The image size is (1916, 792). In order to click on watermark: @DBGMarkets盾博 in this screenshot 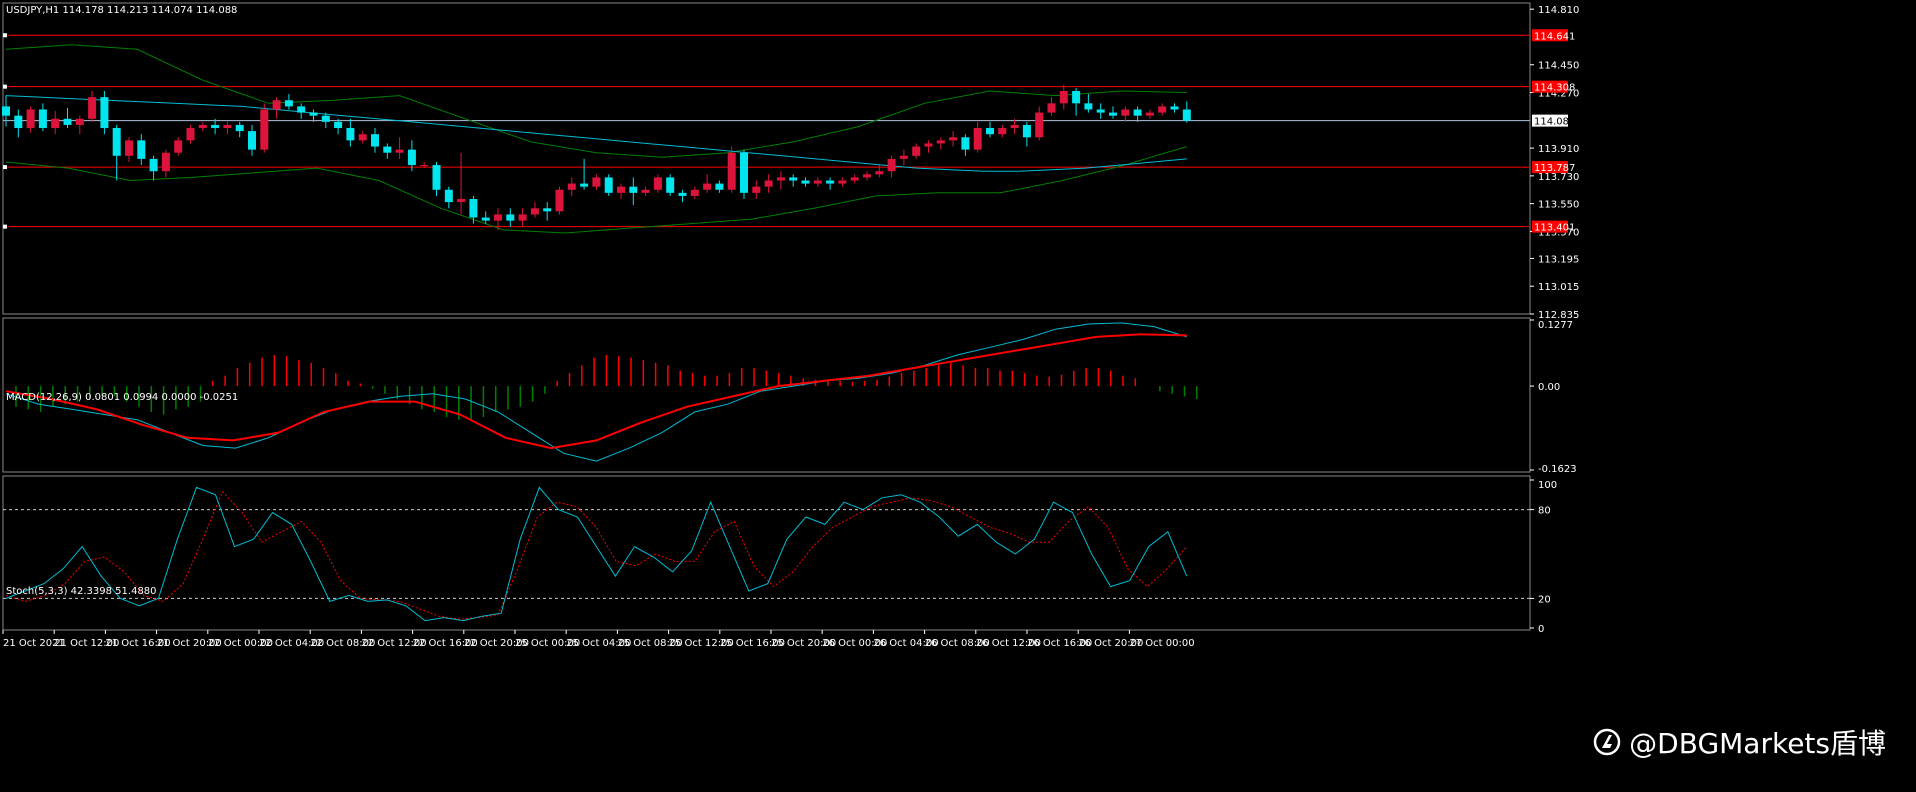, I will do `click(1739, 742)`.